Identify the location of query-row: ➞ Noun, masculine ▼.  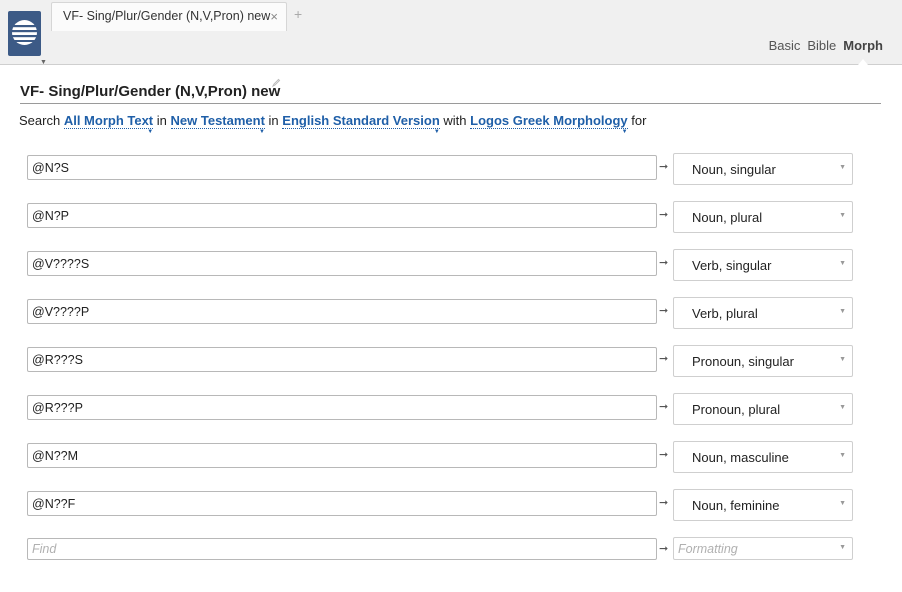
(440, 457).